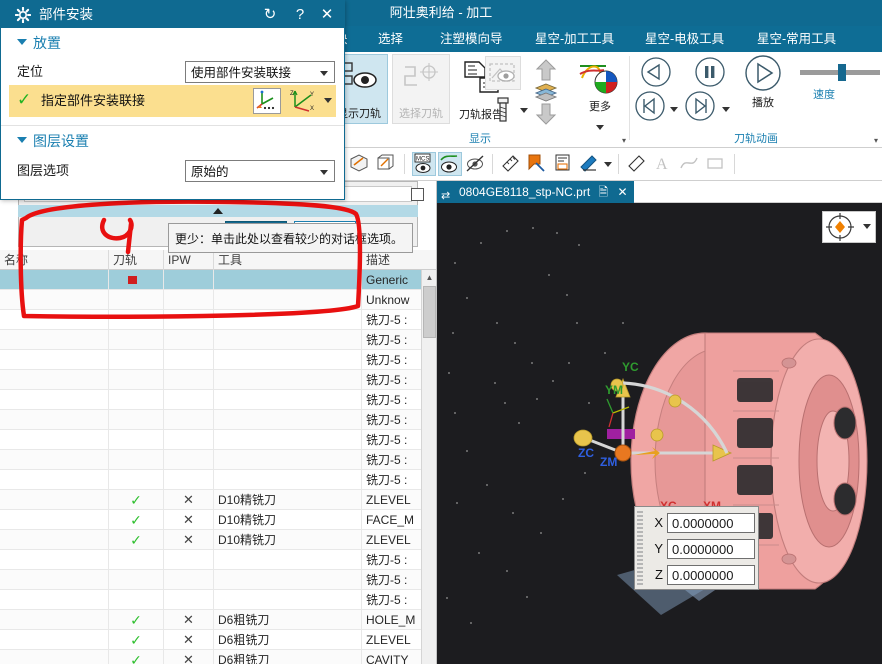  Describe the element at coordinates (796, 39) in the screenshot. I see `ribbon-tab-5: 星空-常用工具` at that location.